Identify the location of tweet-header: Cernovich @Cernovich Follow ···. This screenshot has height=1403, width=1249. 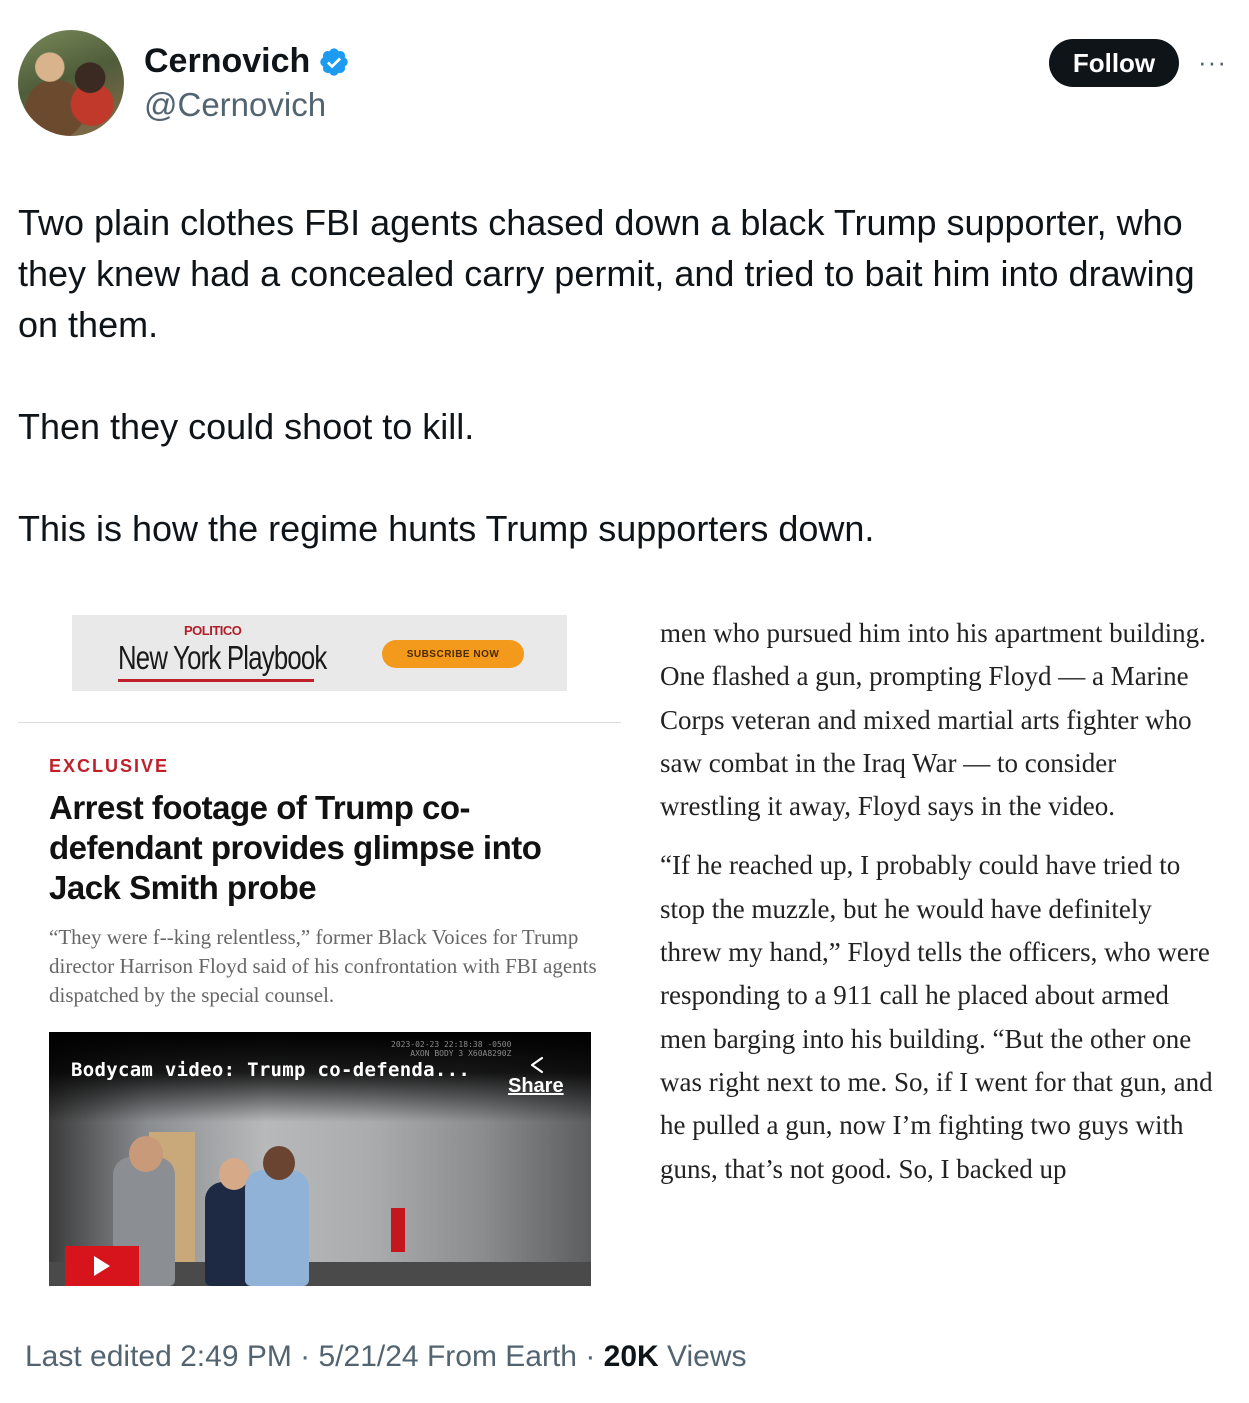
(624, 75).